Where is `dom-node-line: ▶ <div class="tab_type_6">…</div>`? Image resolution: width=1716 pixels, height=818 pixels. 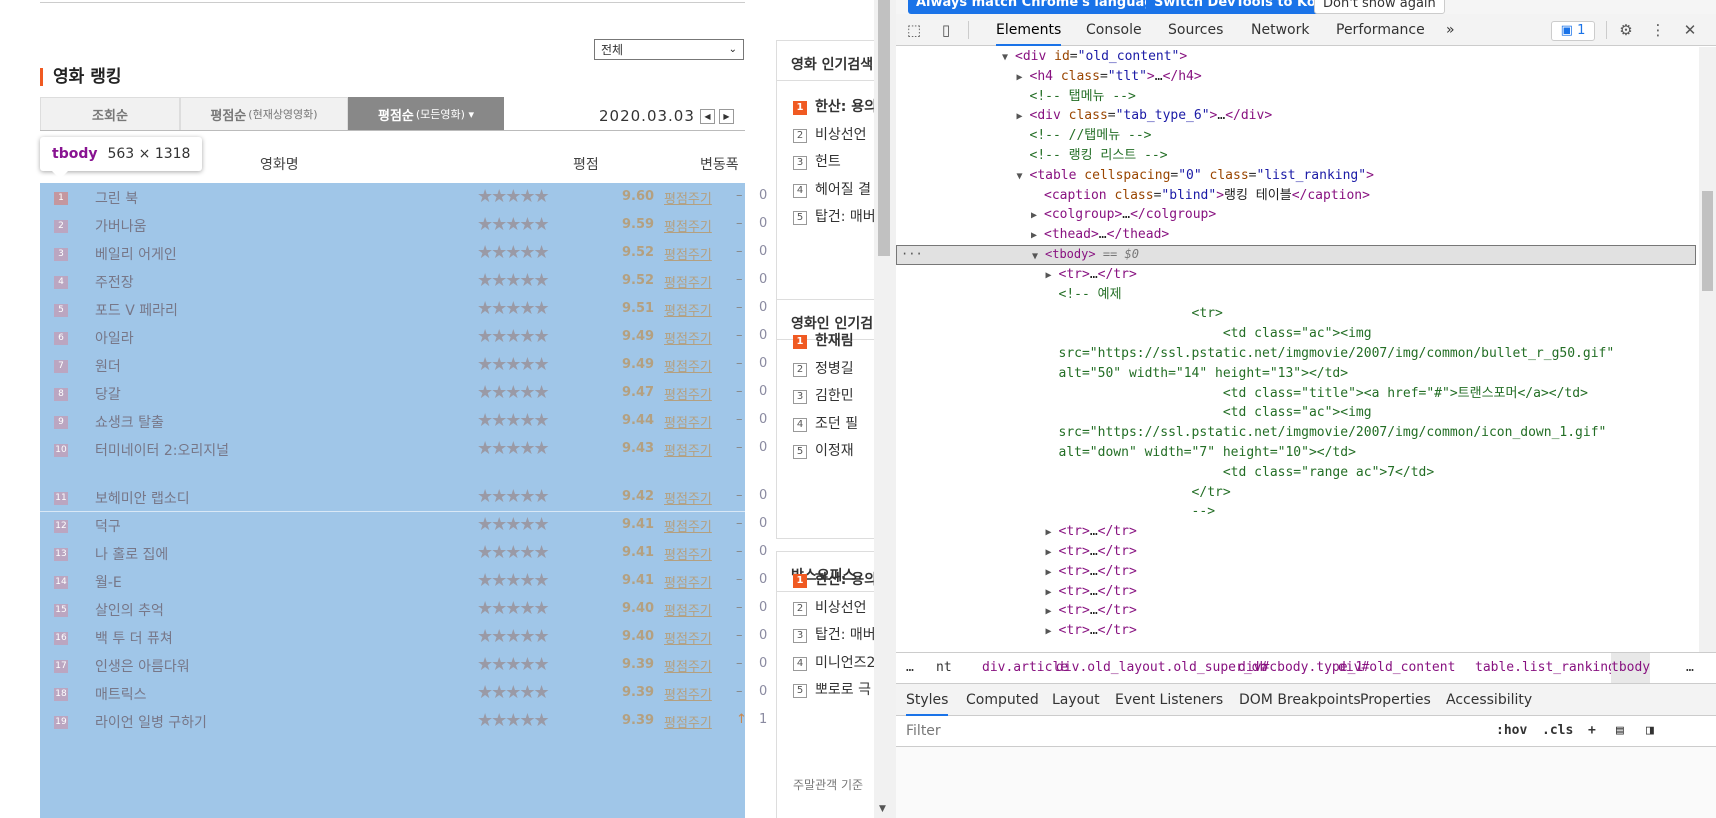 dom-node-line: ▶ <div class="tab_type_6">…</div> is located at coordinates (1296, 116).